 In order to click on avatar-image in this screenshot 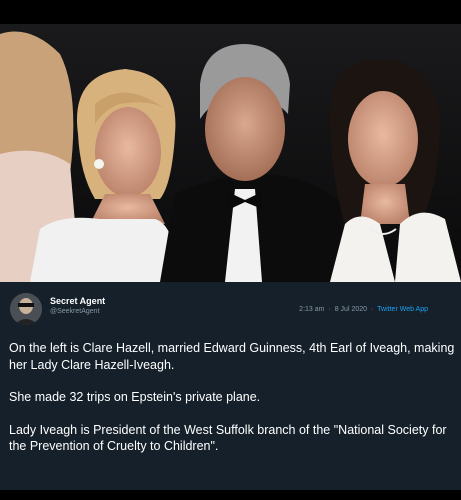, I will do `click(26, 309)`.